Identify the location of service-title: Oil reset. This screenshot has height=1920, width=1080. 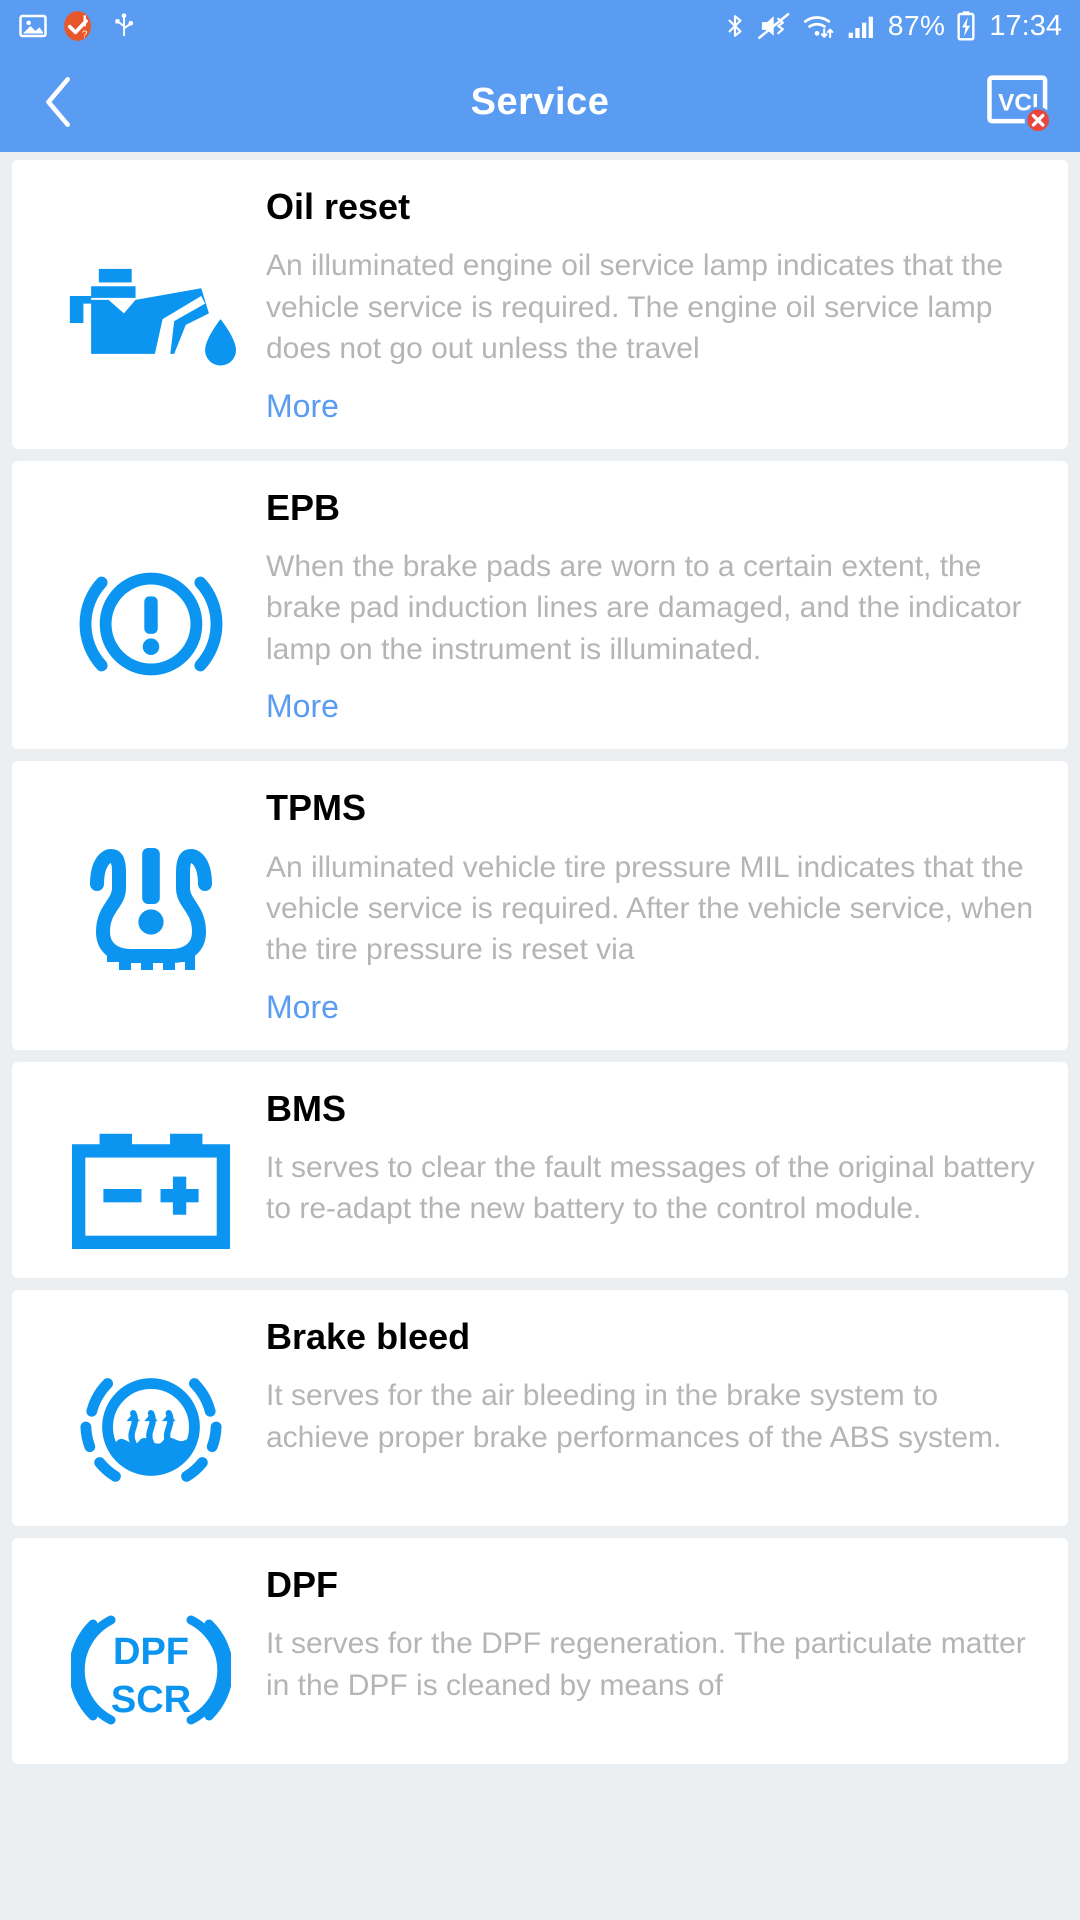
(338, 206).